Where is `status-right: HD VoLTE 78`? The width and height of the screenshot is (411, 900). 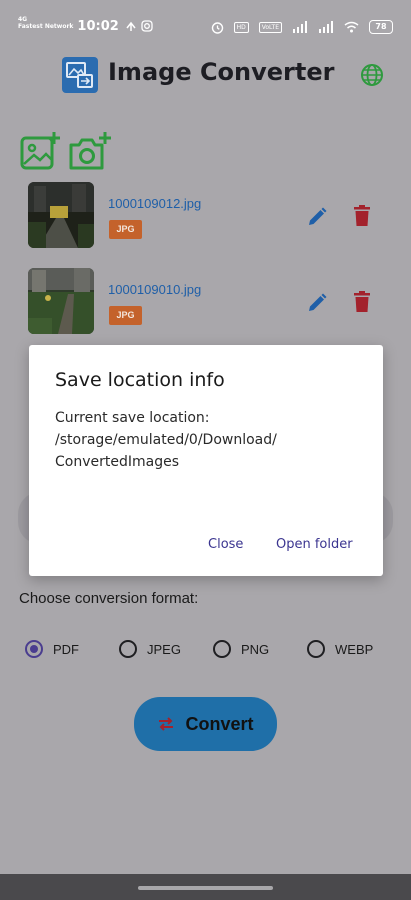 status-right: HD VoLTE 78 is located at coordinates (302, 27).